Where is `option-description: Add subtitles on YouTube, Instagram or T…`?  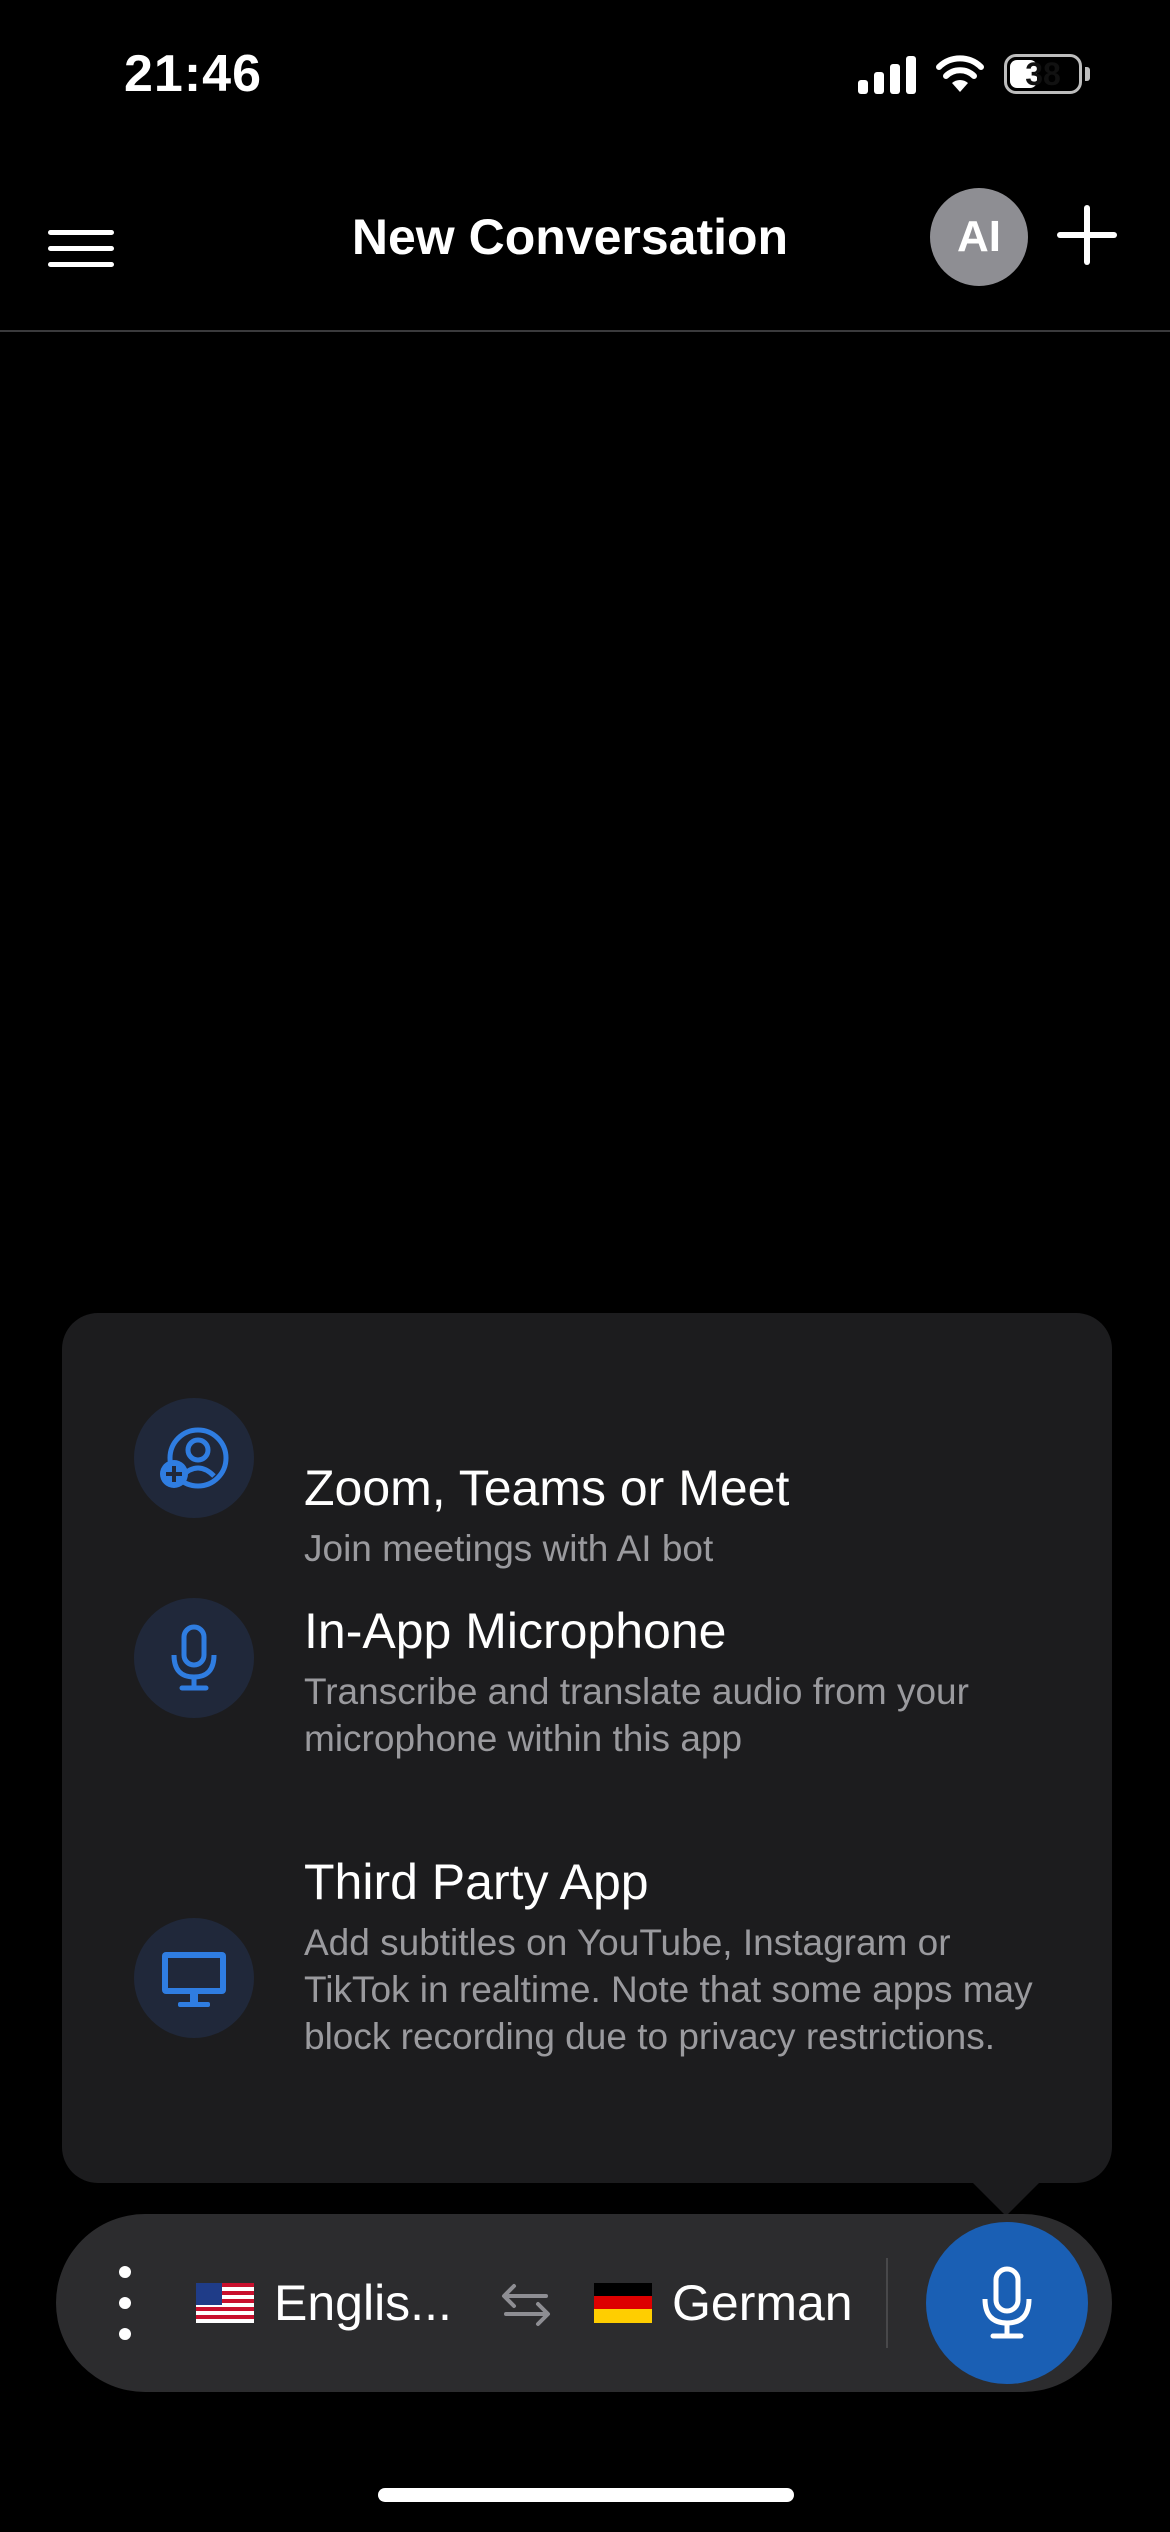
option-description: Add subtitles on YouTube, Instagram or T… is located at coordinates (668, 1989).